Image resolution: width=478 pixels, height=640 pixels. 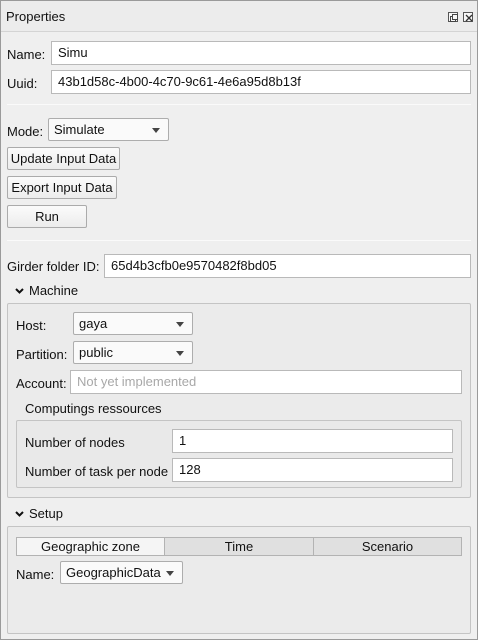 I want to click on uuid-label: Uuid:, so click(x=22, y=83).